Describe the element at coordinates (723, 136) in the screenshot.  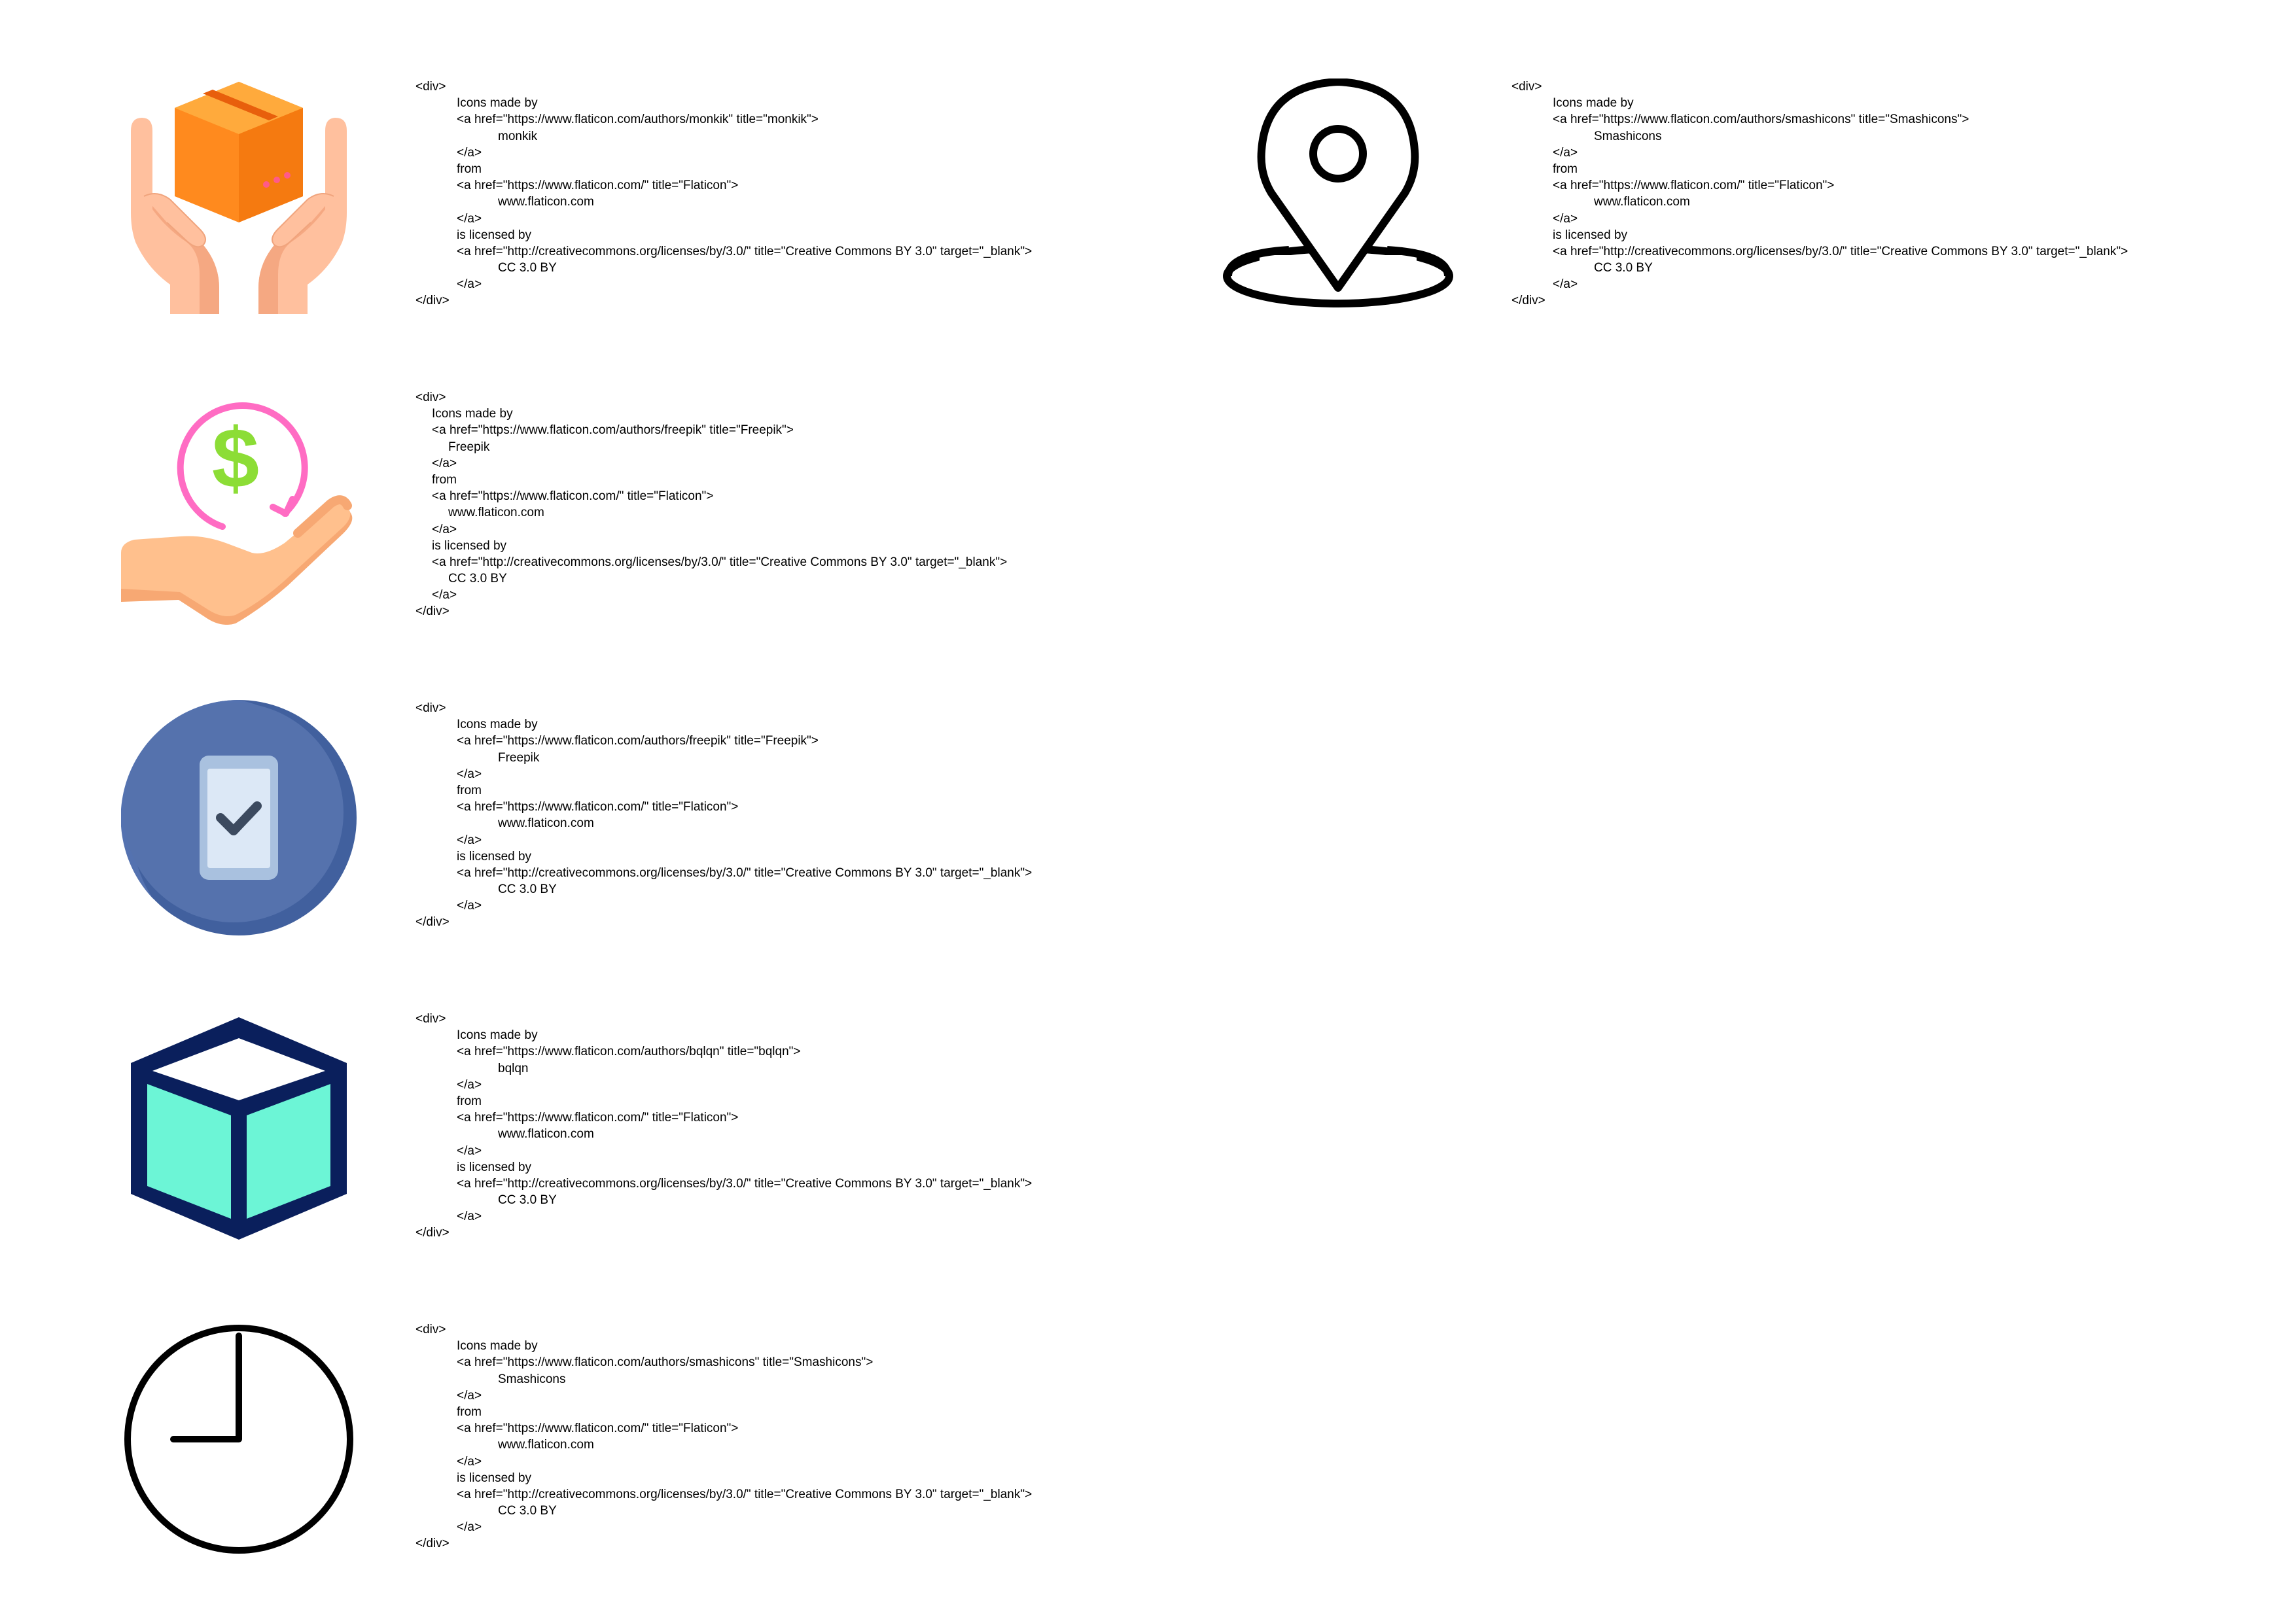
I see `author-name-link: monkik` at that location.